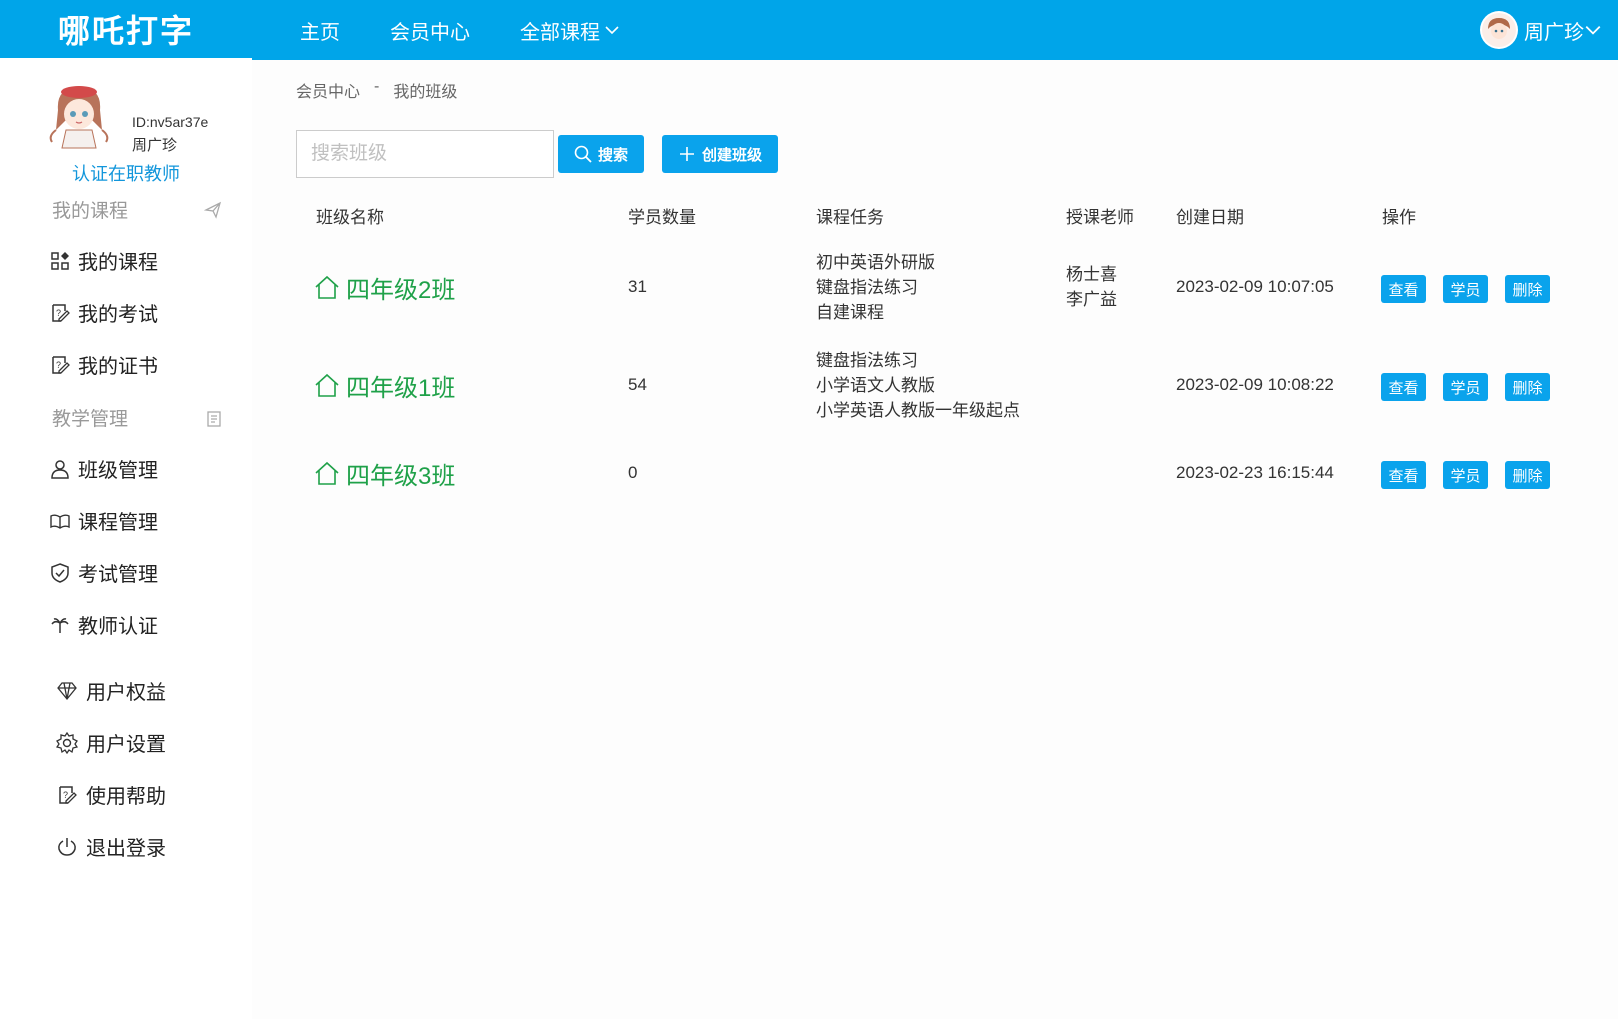 This screenshot has height=1019, width=1618. What do you see at coordinates (213, 210) in the screenshot?
I see `send-icon` at bounding box center [213, 210].